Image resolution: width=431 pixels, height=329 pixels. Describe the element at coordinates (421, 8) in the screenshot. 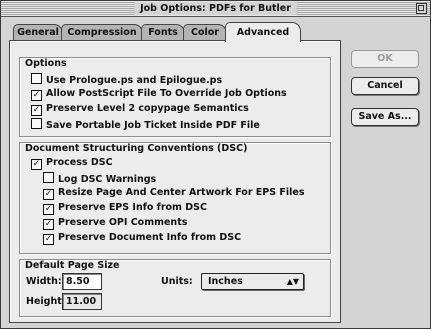

I see `zoom-box-icon` at that location.